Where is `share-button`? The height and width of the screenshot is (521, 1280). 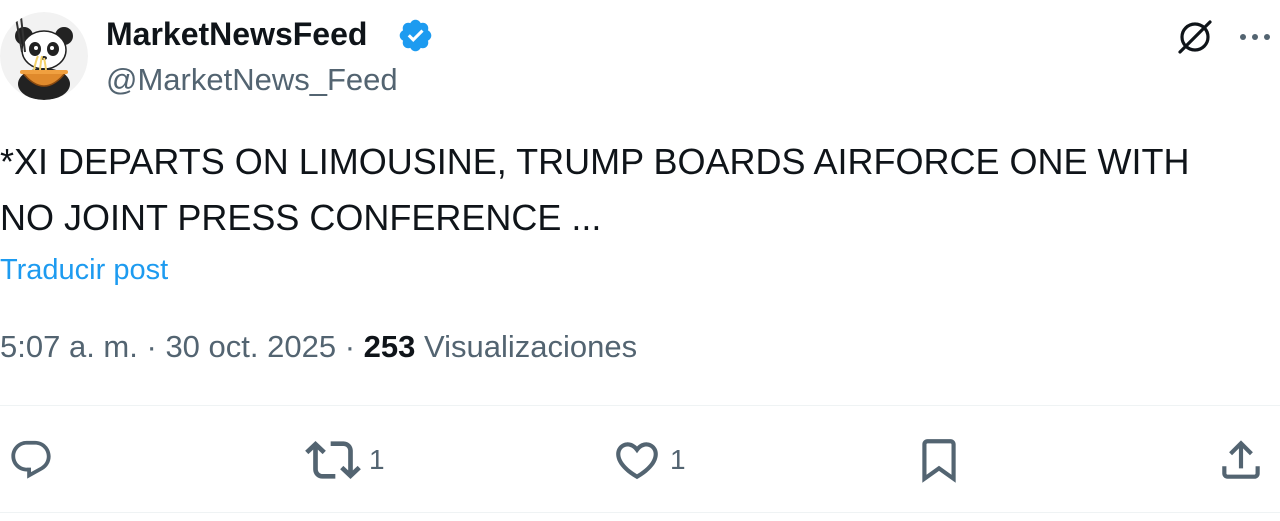 share-button is located at coordinates (1245, 460).